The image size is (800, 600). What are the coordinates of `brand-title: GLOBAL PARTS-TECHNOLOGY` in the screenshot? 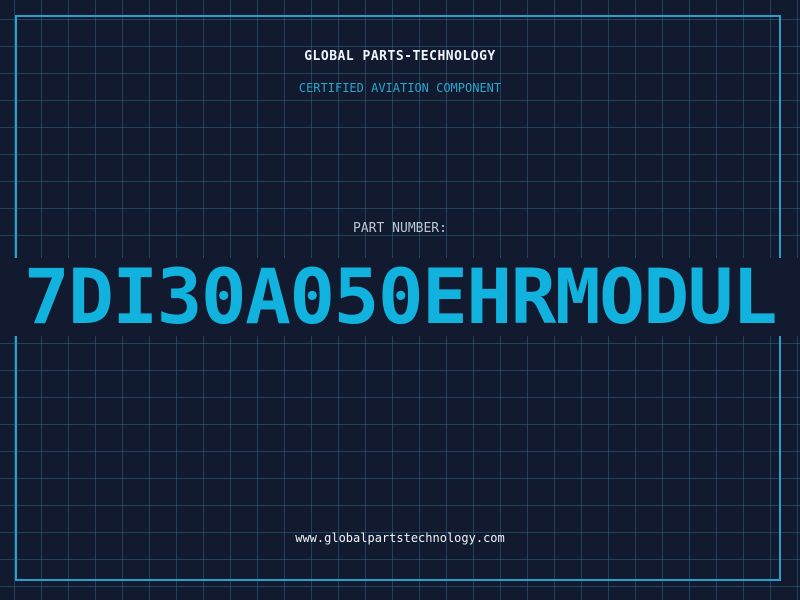 It's located at (400, 56).